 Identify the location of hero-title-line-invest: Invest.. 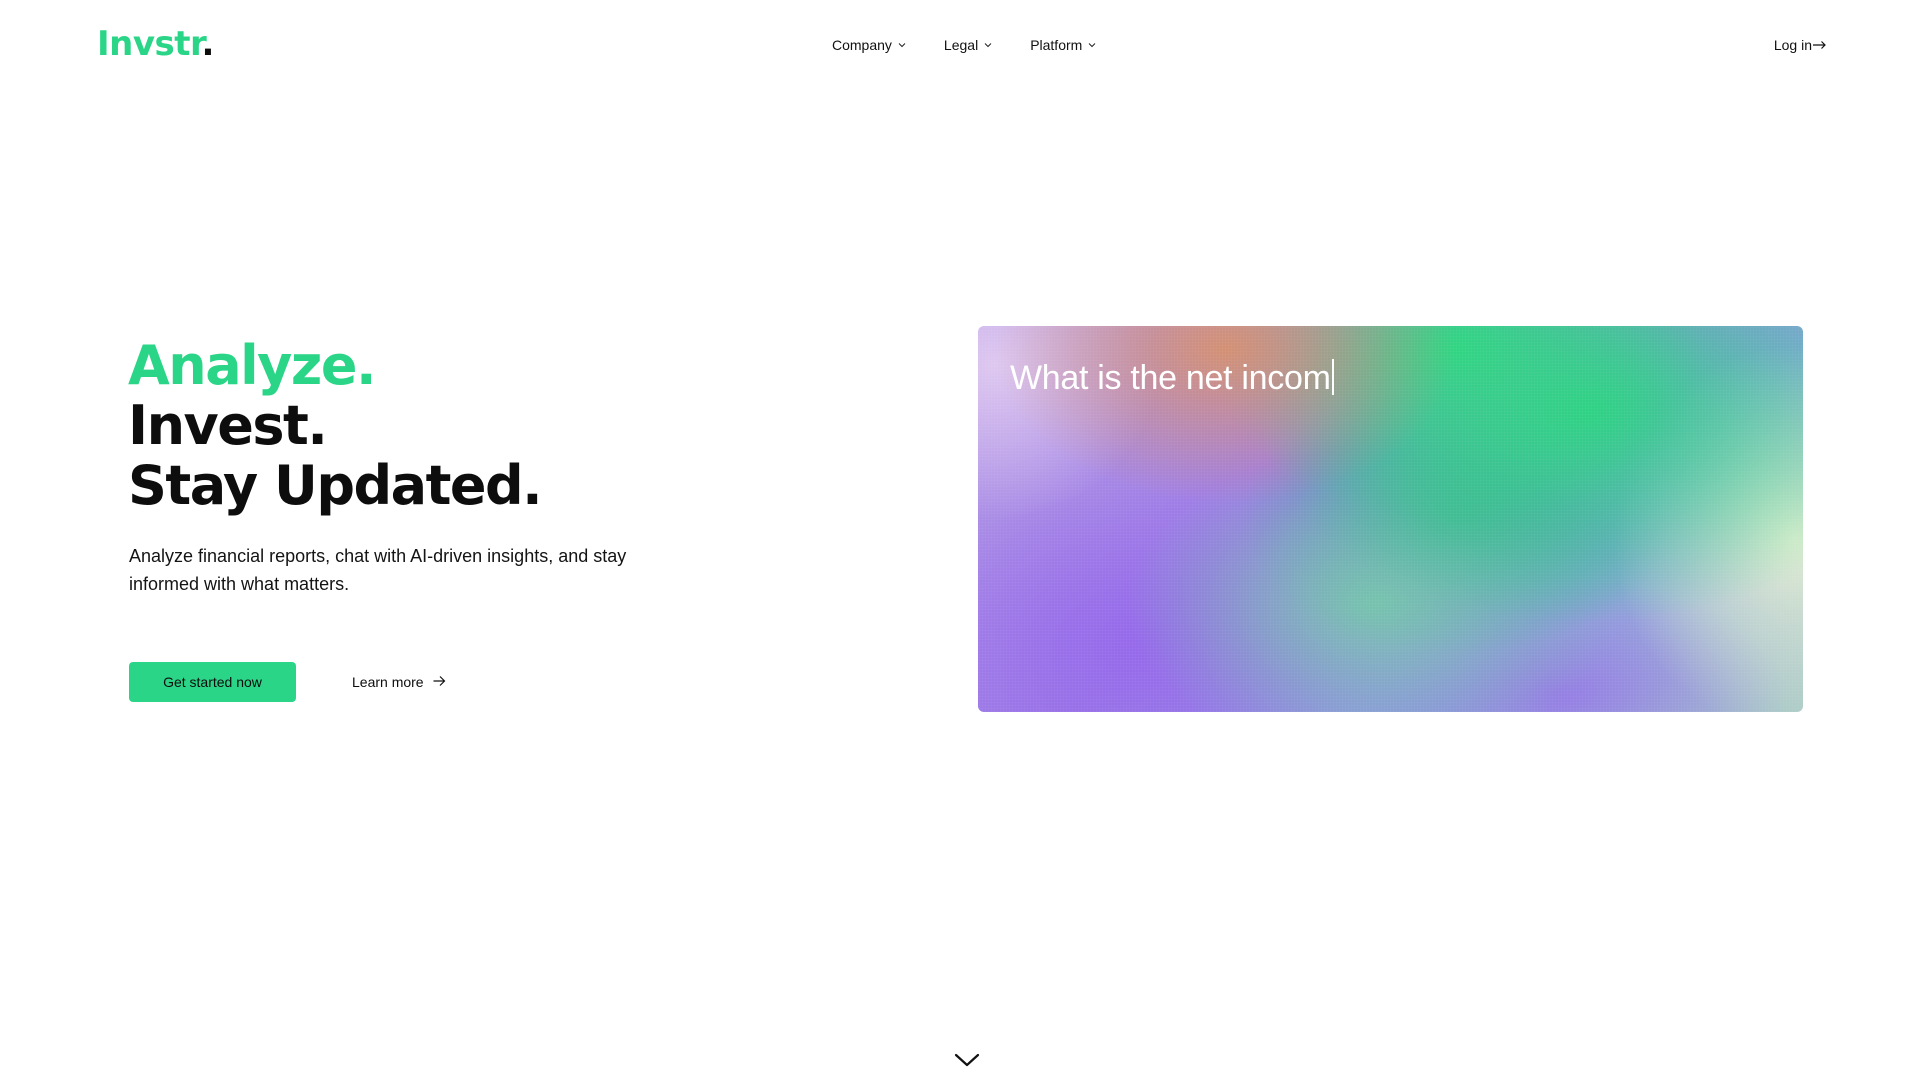
(228, 425).